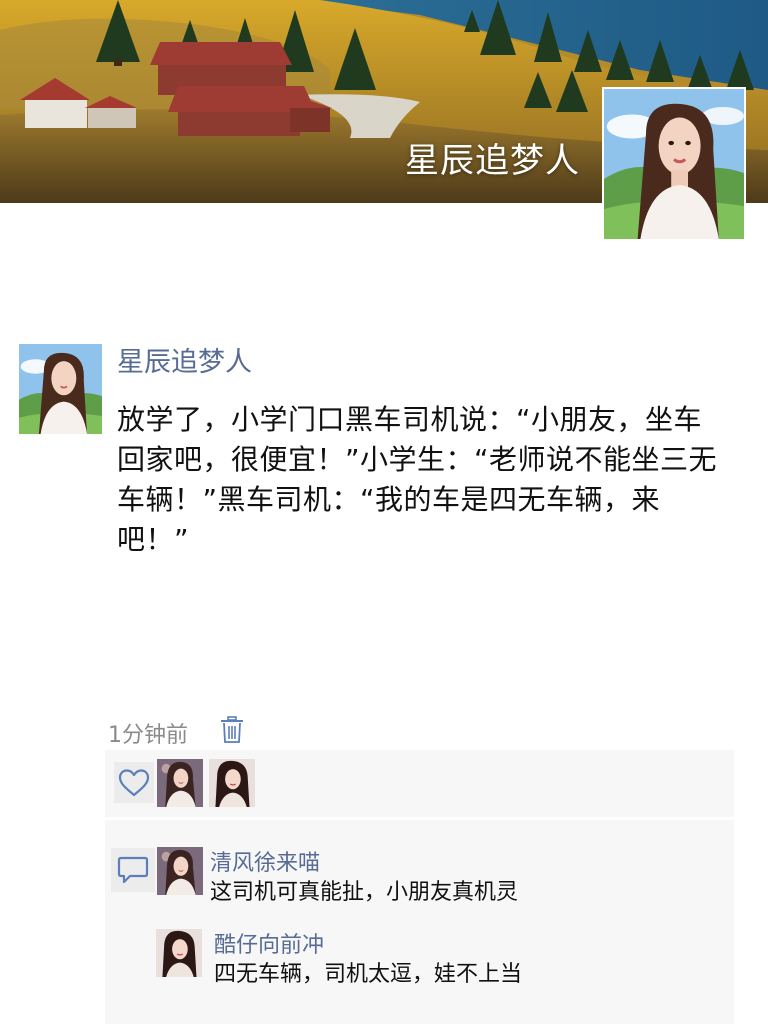 Image resolution: width=768 pixels, height=1024 pixels. I want to click on trash-icon, so click(232, 730).